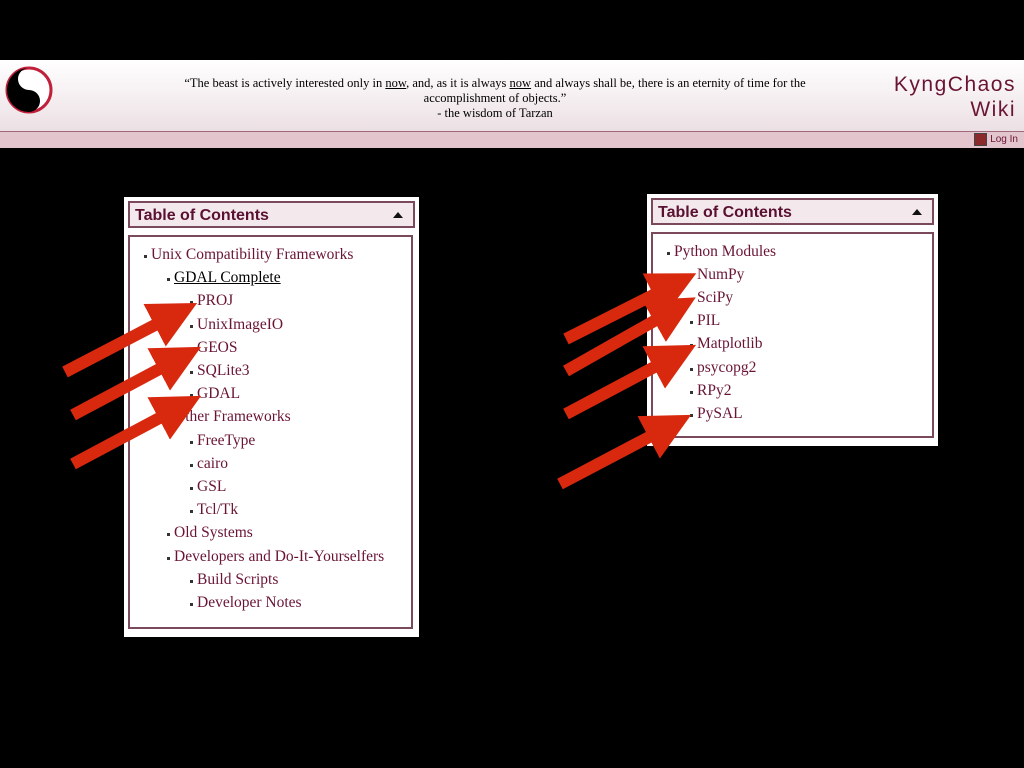 This screenshot has width=1024, height=768. I want to click on toc-item: Python Modules, so click(721, 252).